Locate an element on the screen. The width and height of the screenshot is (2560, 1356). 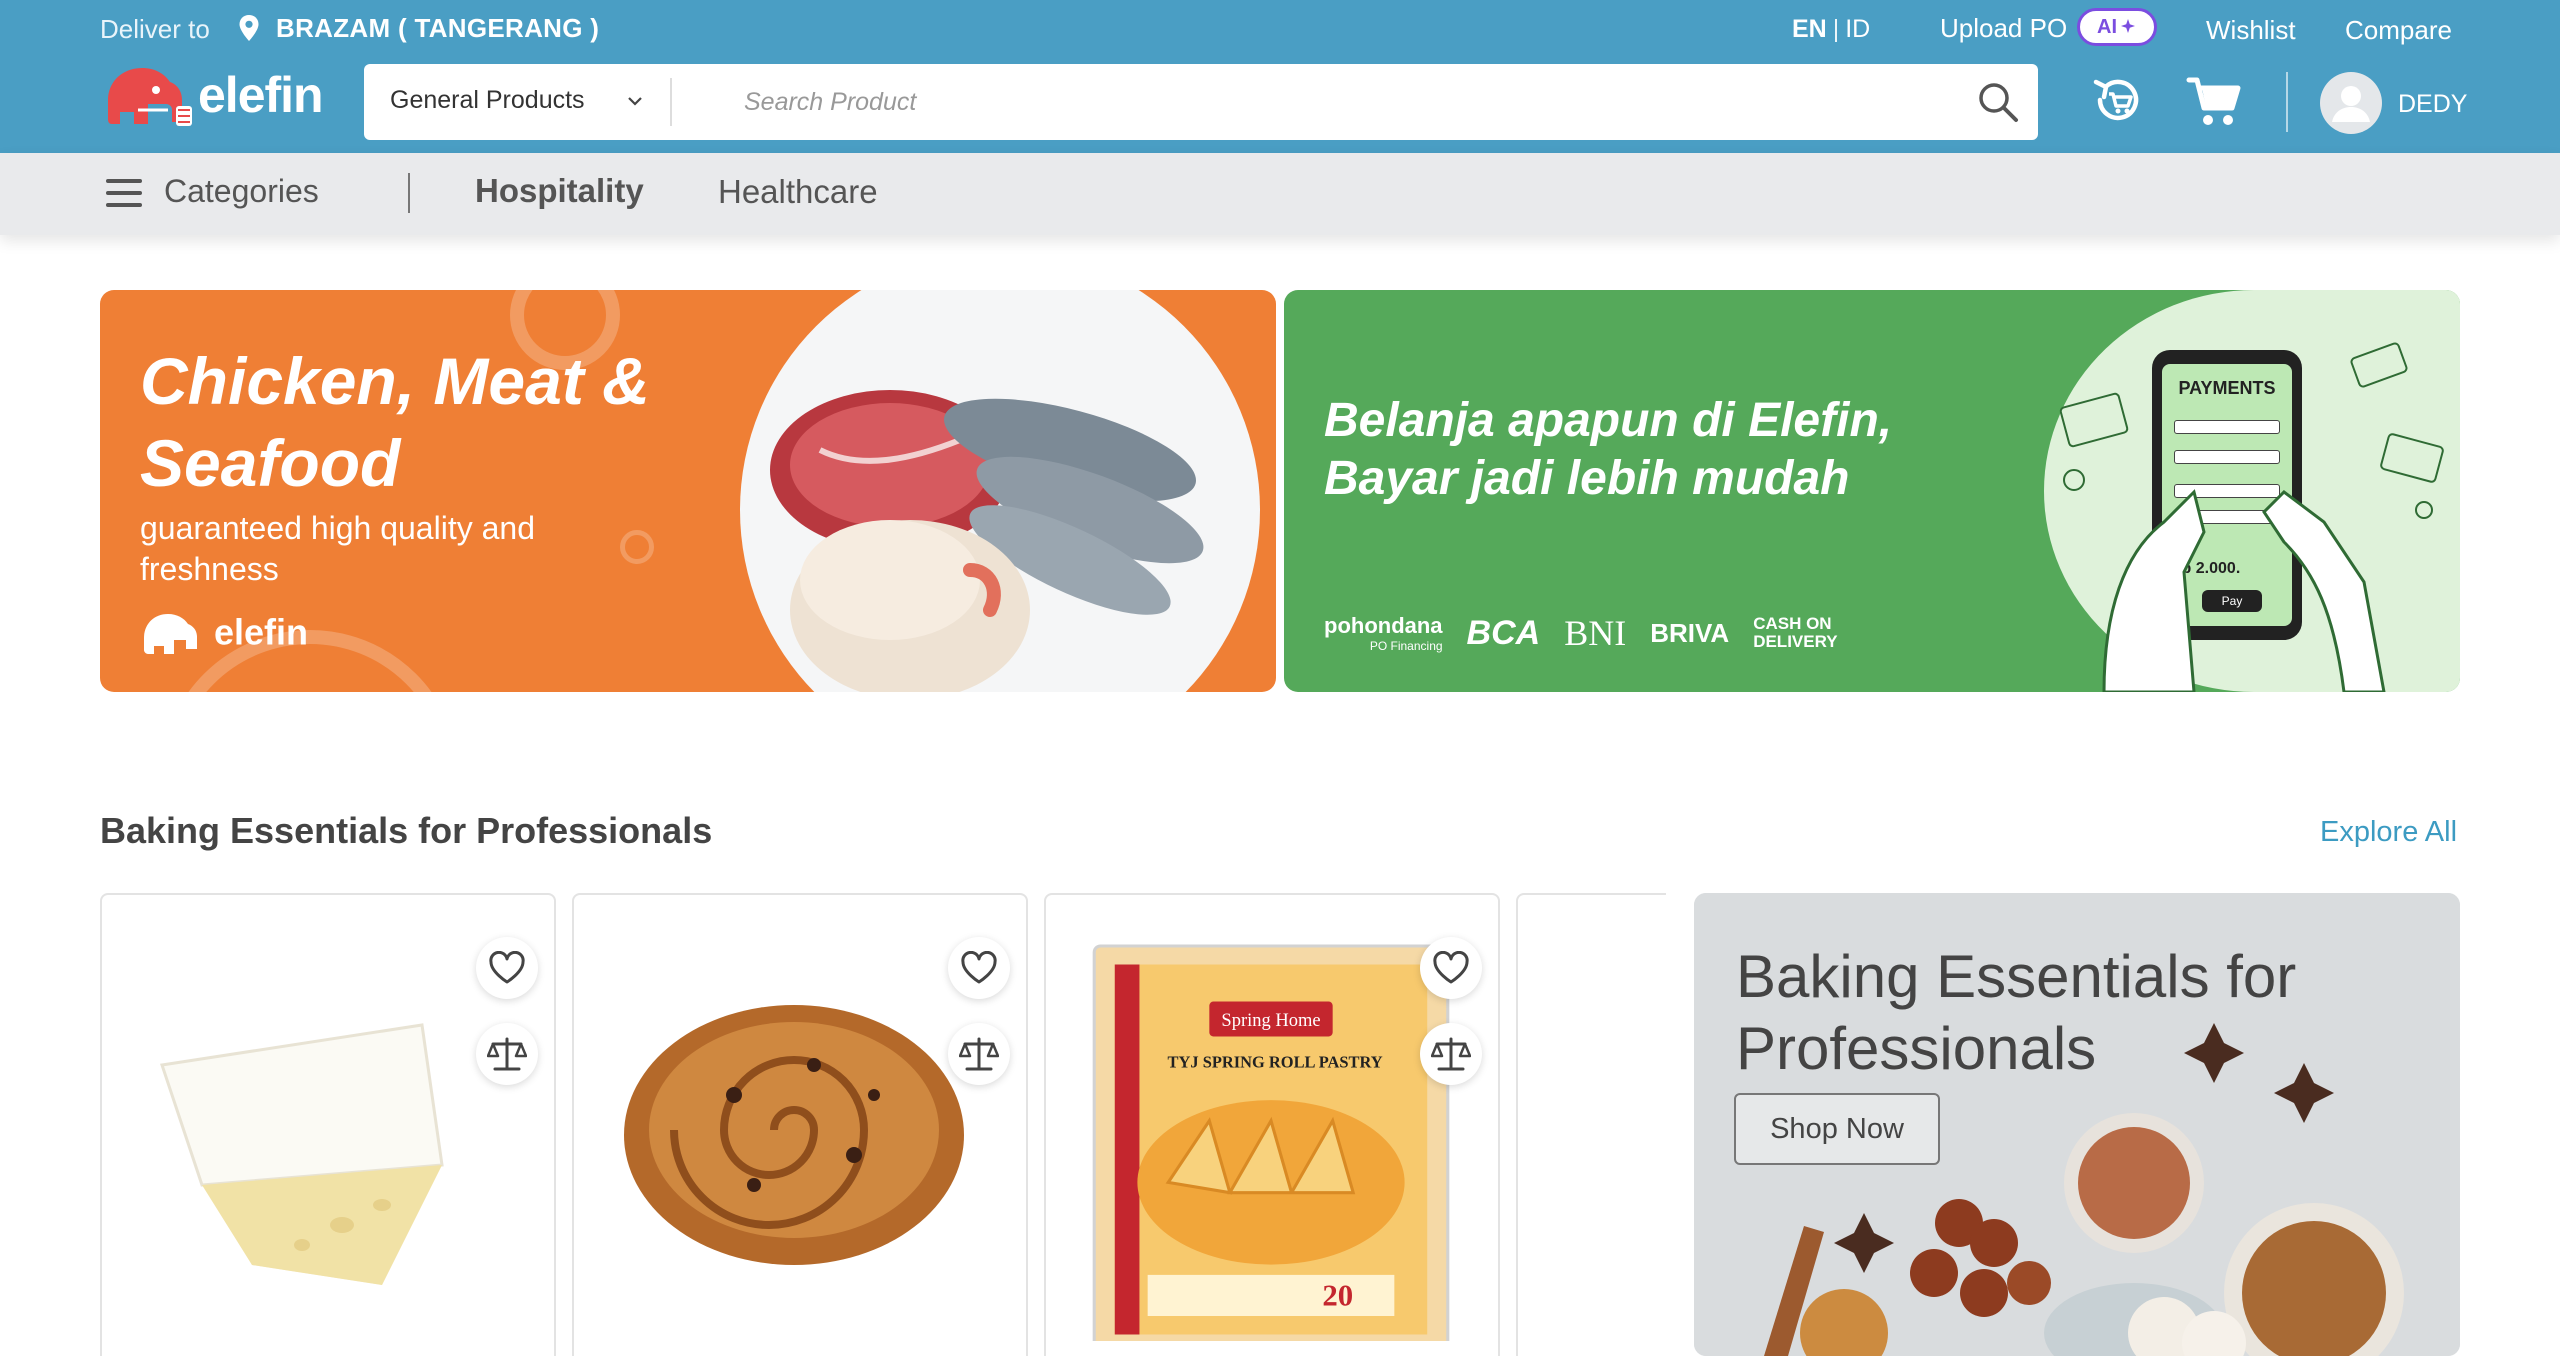
wishlist-link: Wishlist is located at coordinates (2251, 30).